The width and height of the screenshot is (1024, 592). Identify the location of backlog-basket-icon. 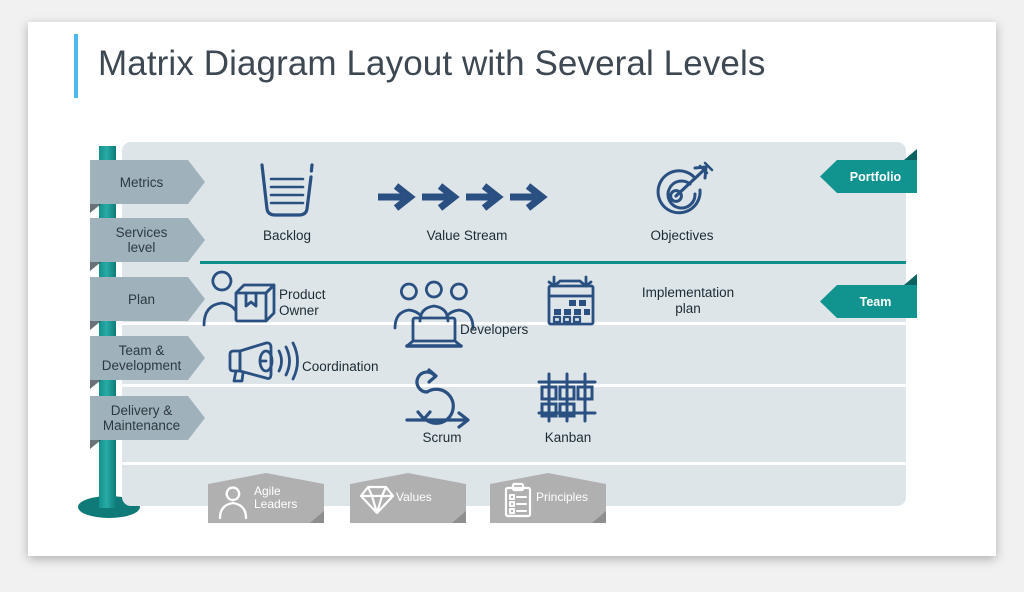
(287, 191).